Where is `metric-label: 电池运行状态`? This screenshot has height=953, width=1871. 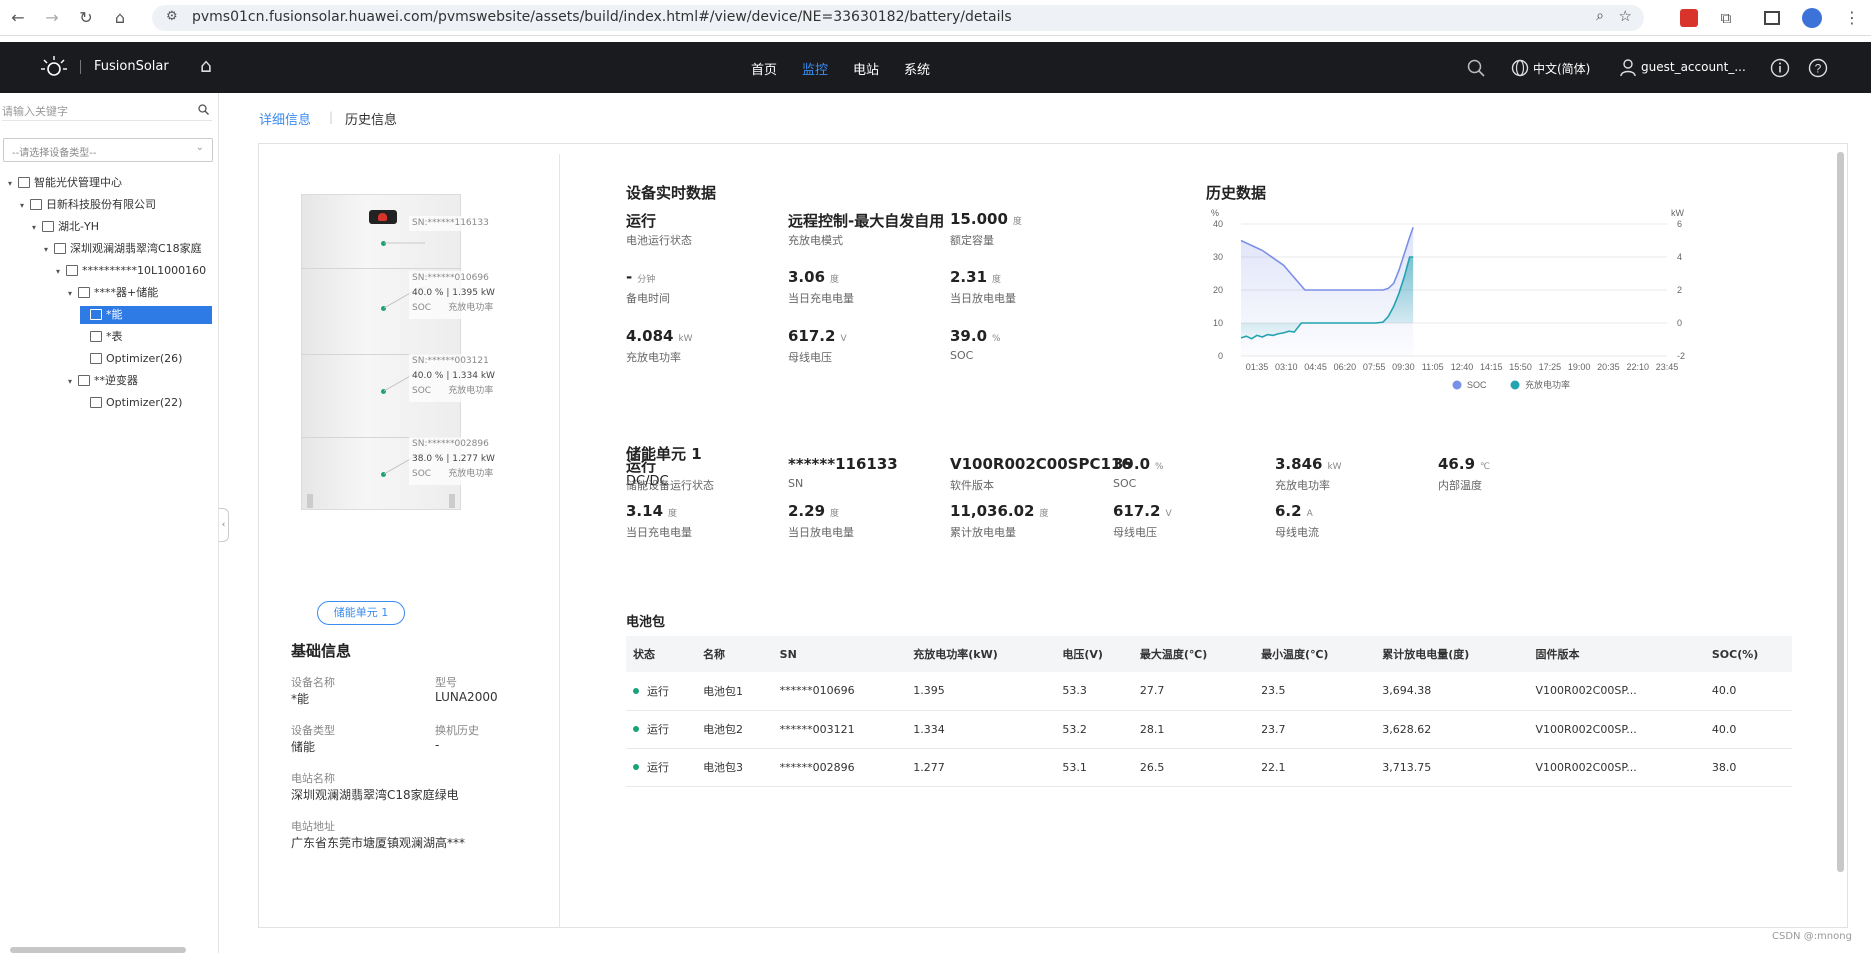 metric-label: 电池运行状态 is located at coordinates (659, 240).